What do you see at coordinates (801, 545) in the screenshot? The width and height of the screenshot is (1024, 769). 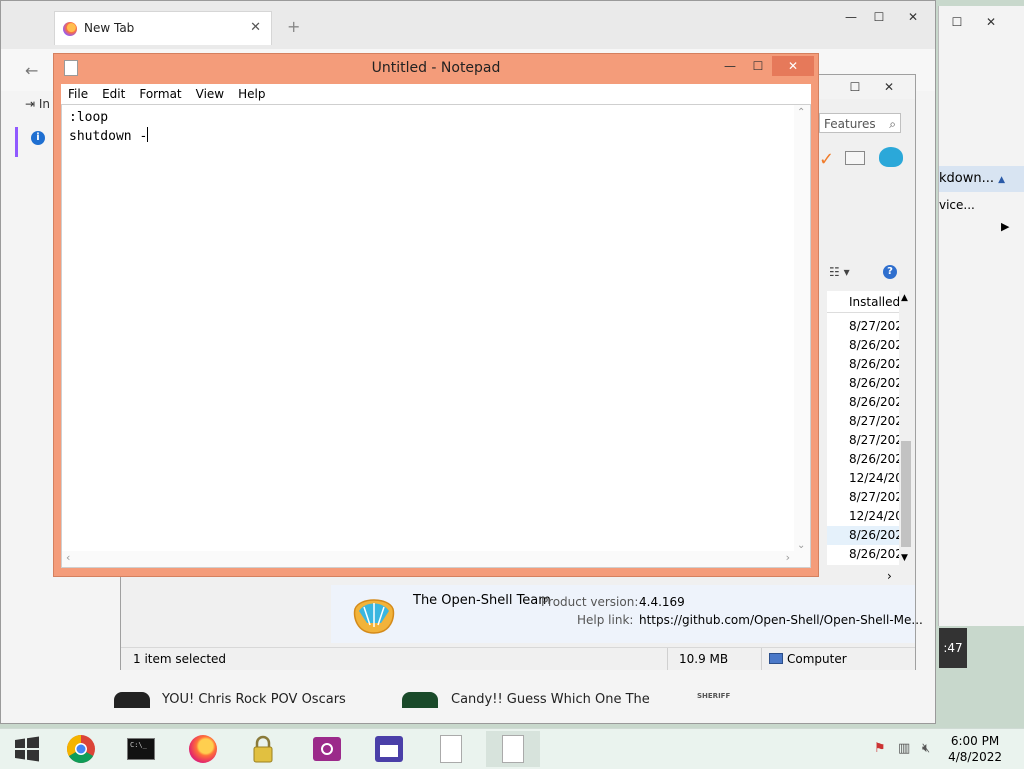 I see `scroll-down-icon: ⌄` at bounding box center [801, 545].